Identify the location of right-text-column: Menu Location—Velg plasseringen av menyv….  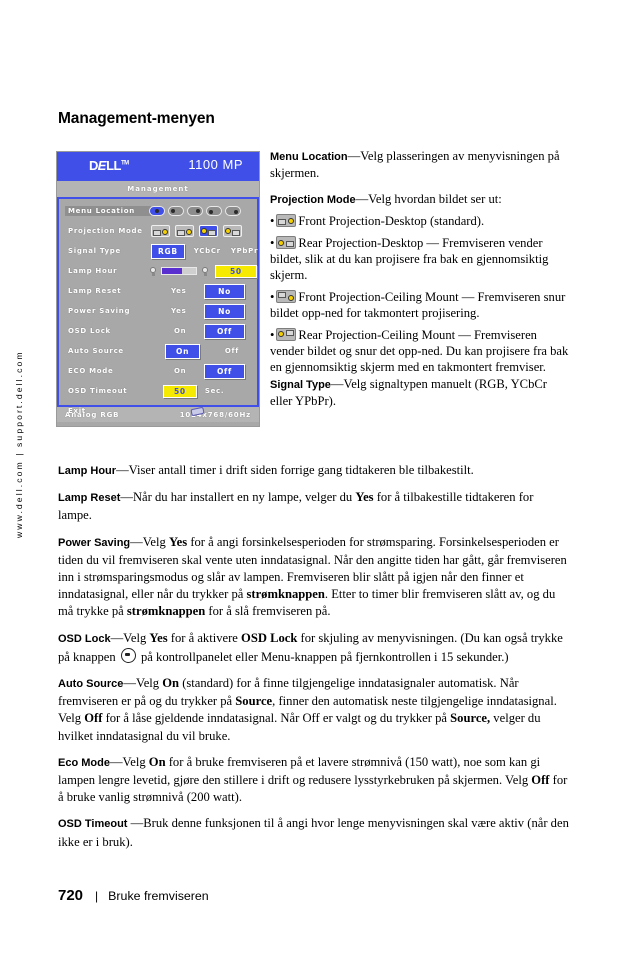
(420, 283).